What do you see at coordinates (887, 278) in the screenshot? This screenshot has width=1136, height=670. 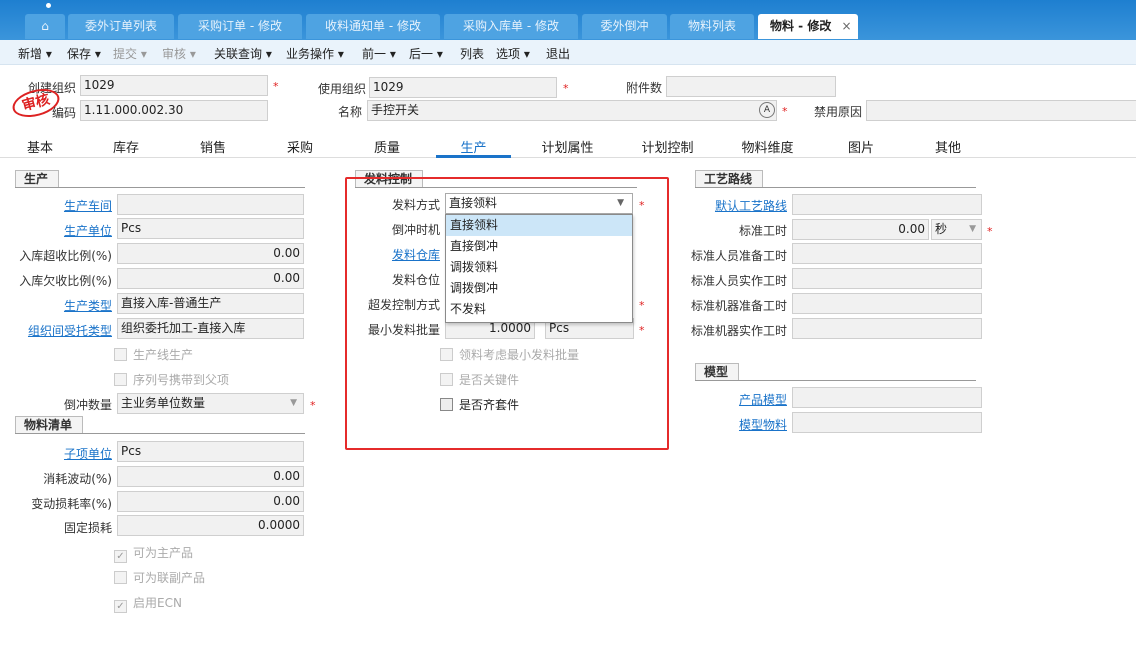 I see `labor-run-field` at bounding box center [887, 278].